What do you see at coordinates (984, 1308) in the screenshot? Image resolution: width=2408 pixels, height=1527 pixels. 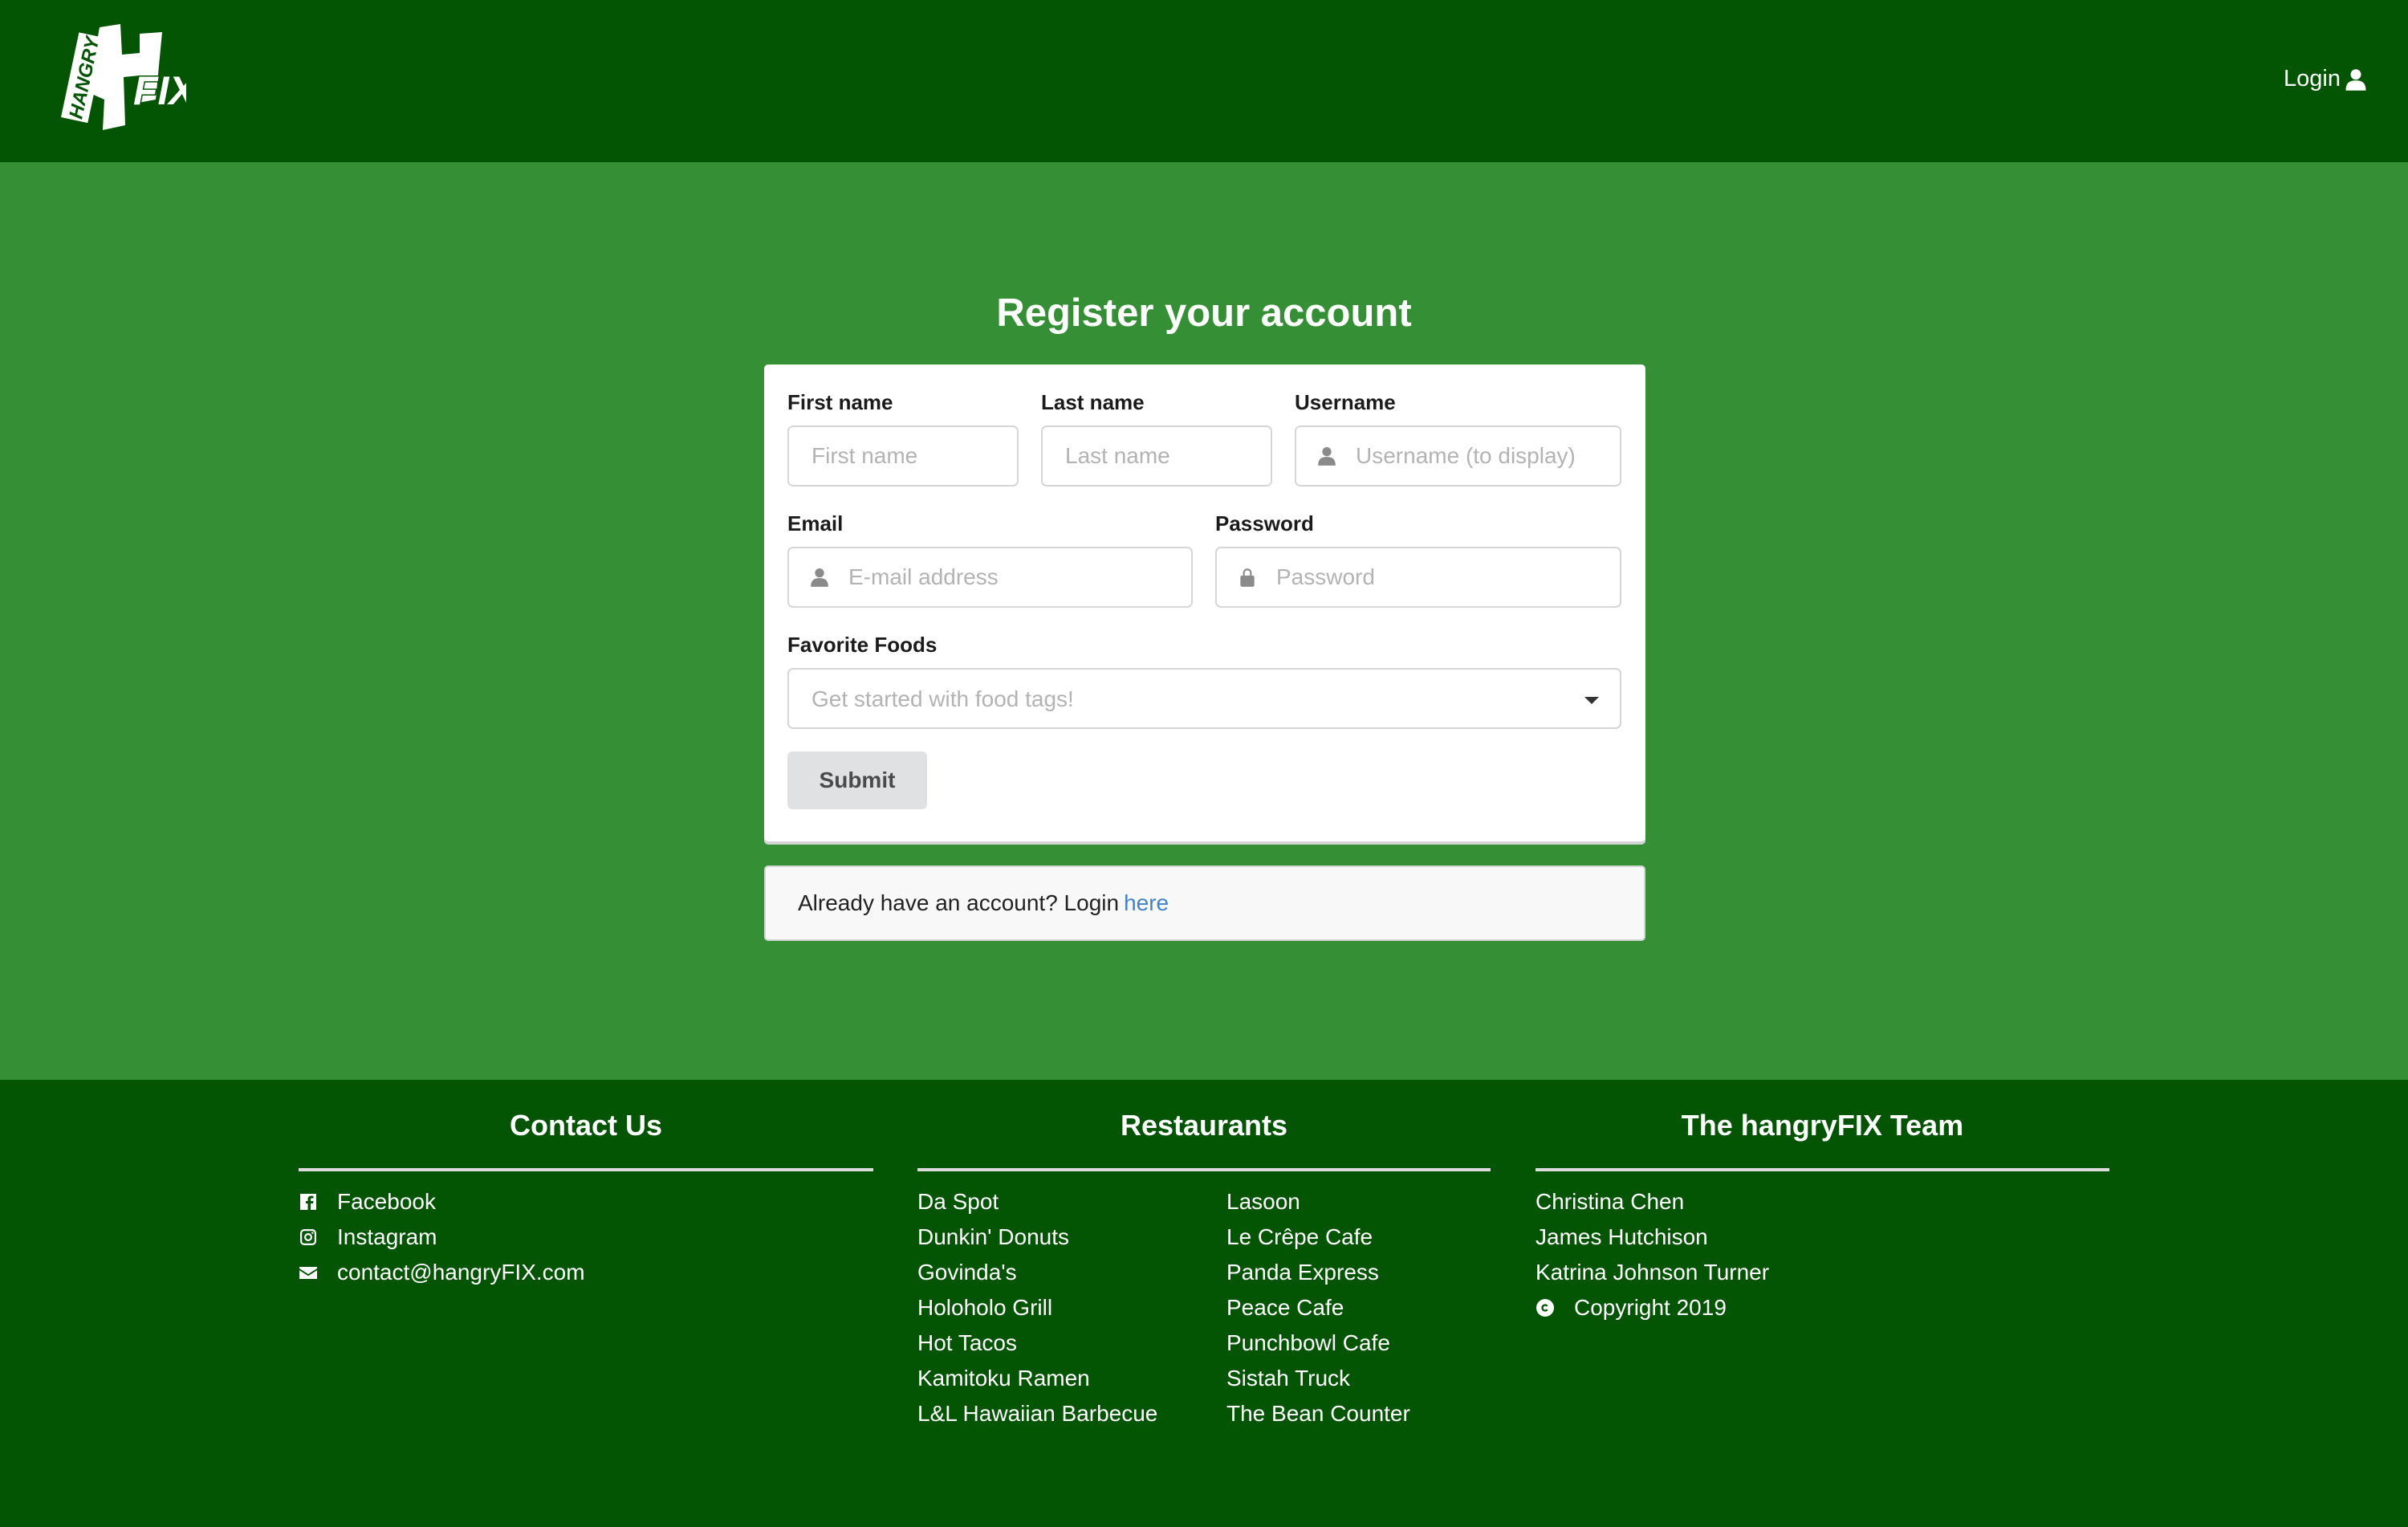 I see `restaurant-link: Holoholo Grill` at bounding box center [984, 1308].